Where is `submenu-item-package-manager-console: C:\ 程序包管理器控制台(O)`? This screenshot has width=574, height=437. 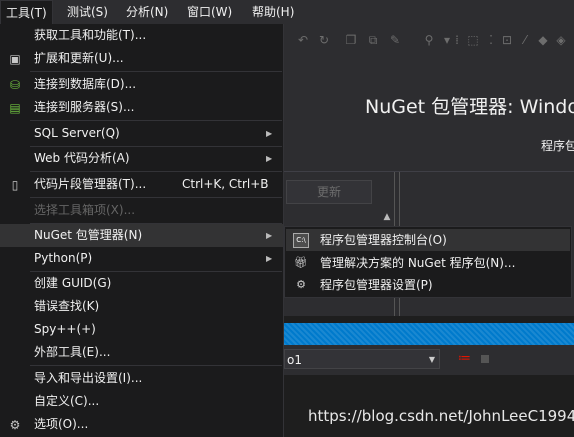 submenu-item-package-manager-console: C:\ 程序包管理器控制台(O) is located at coordinates (428, 240).